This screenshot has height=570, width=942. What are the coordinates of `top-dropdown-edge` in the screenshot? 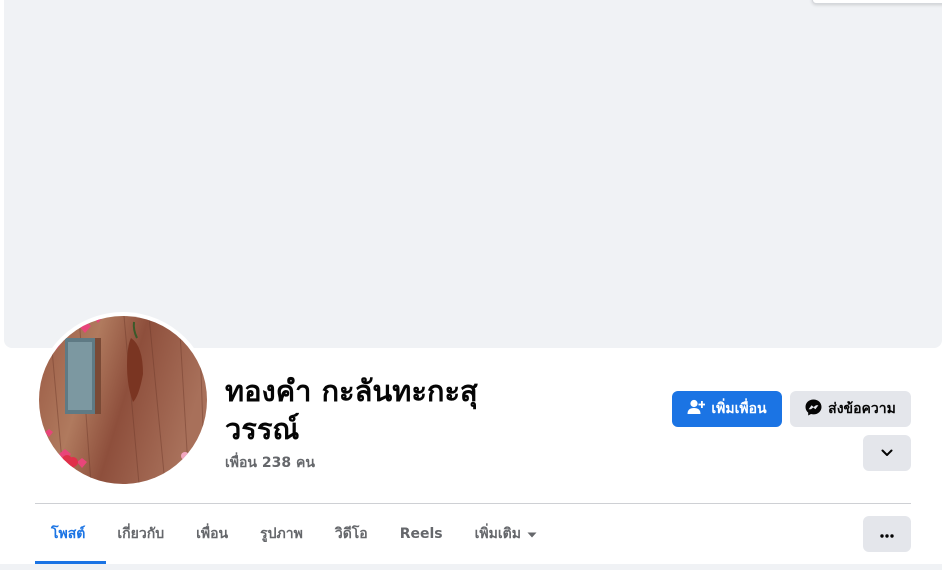 It's located at (877, 2).